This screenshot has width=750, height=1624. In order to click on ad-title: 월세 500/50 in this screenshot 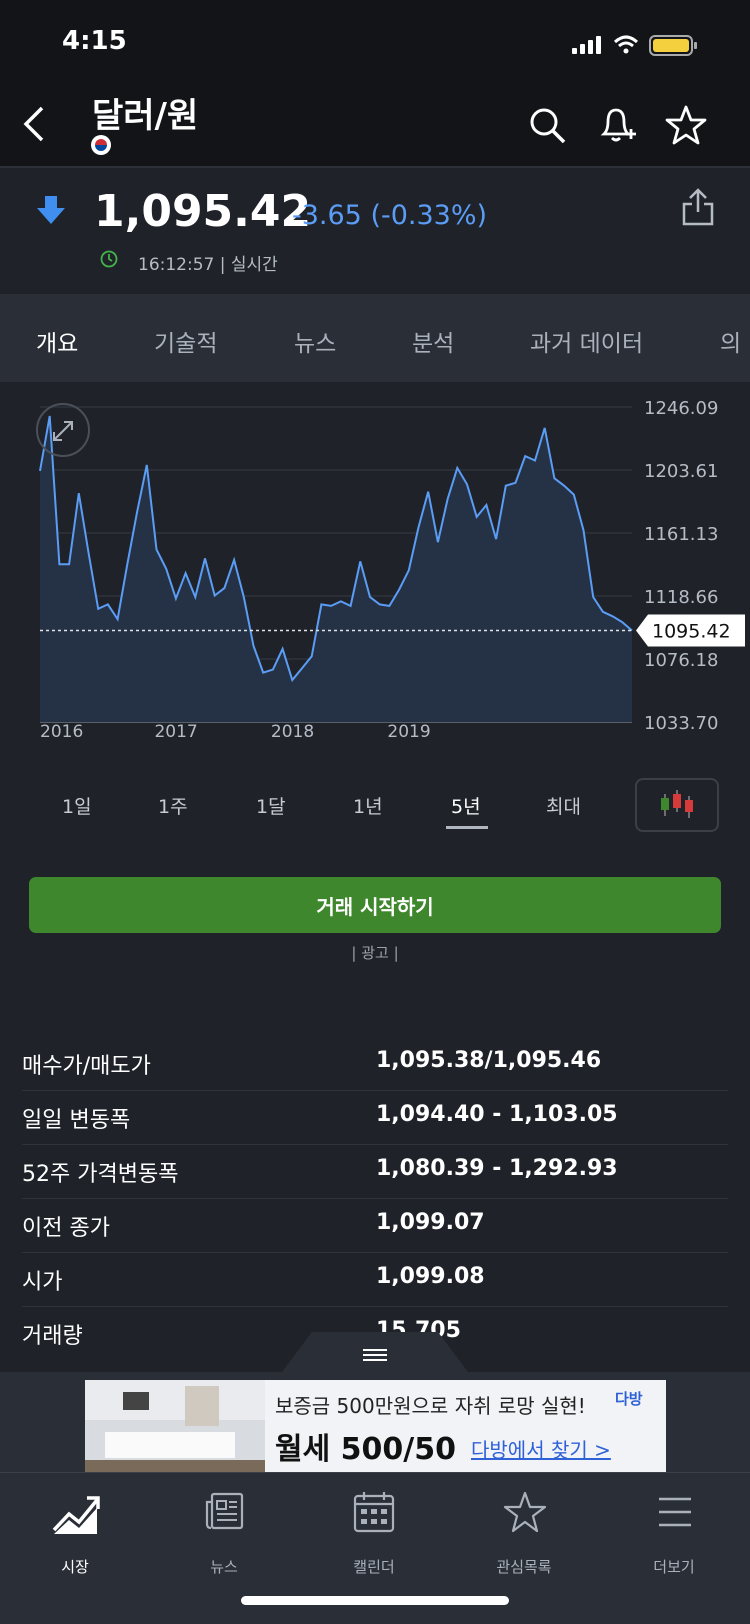, I will do `click(365, 1449)`.